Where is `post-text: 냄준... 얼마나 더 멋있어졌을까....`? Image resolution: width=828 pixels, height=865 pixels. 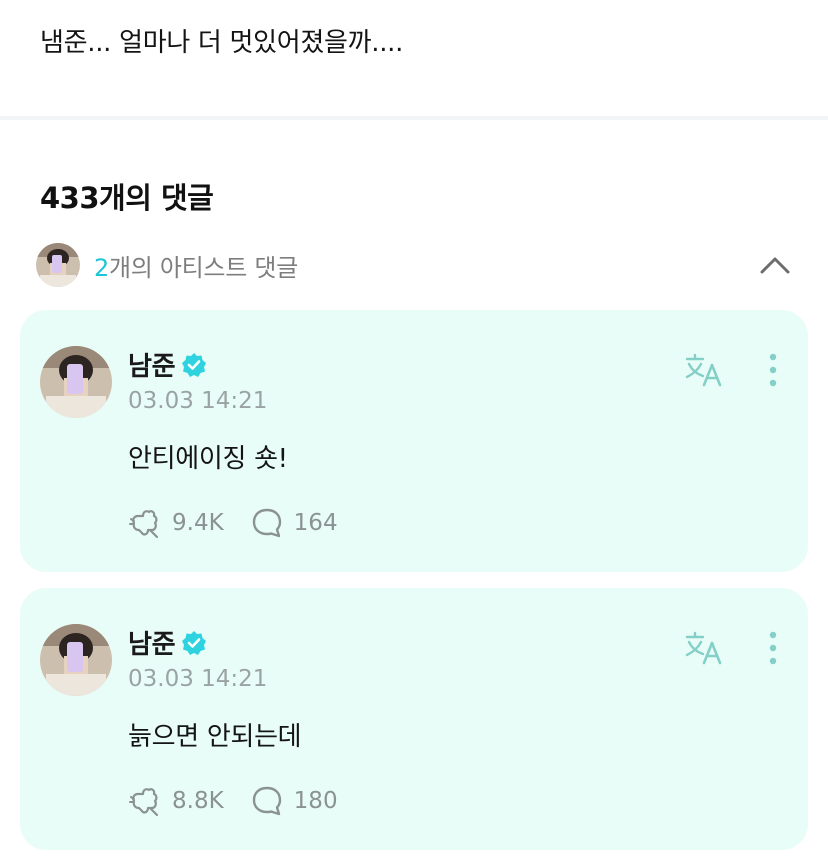 post-text: 냄준... 얼마나 더 멋있어졌을까.... is located at coordinates (222, 43).